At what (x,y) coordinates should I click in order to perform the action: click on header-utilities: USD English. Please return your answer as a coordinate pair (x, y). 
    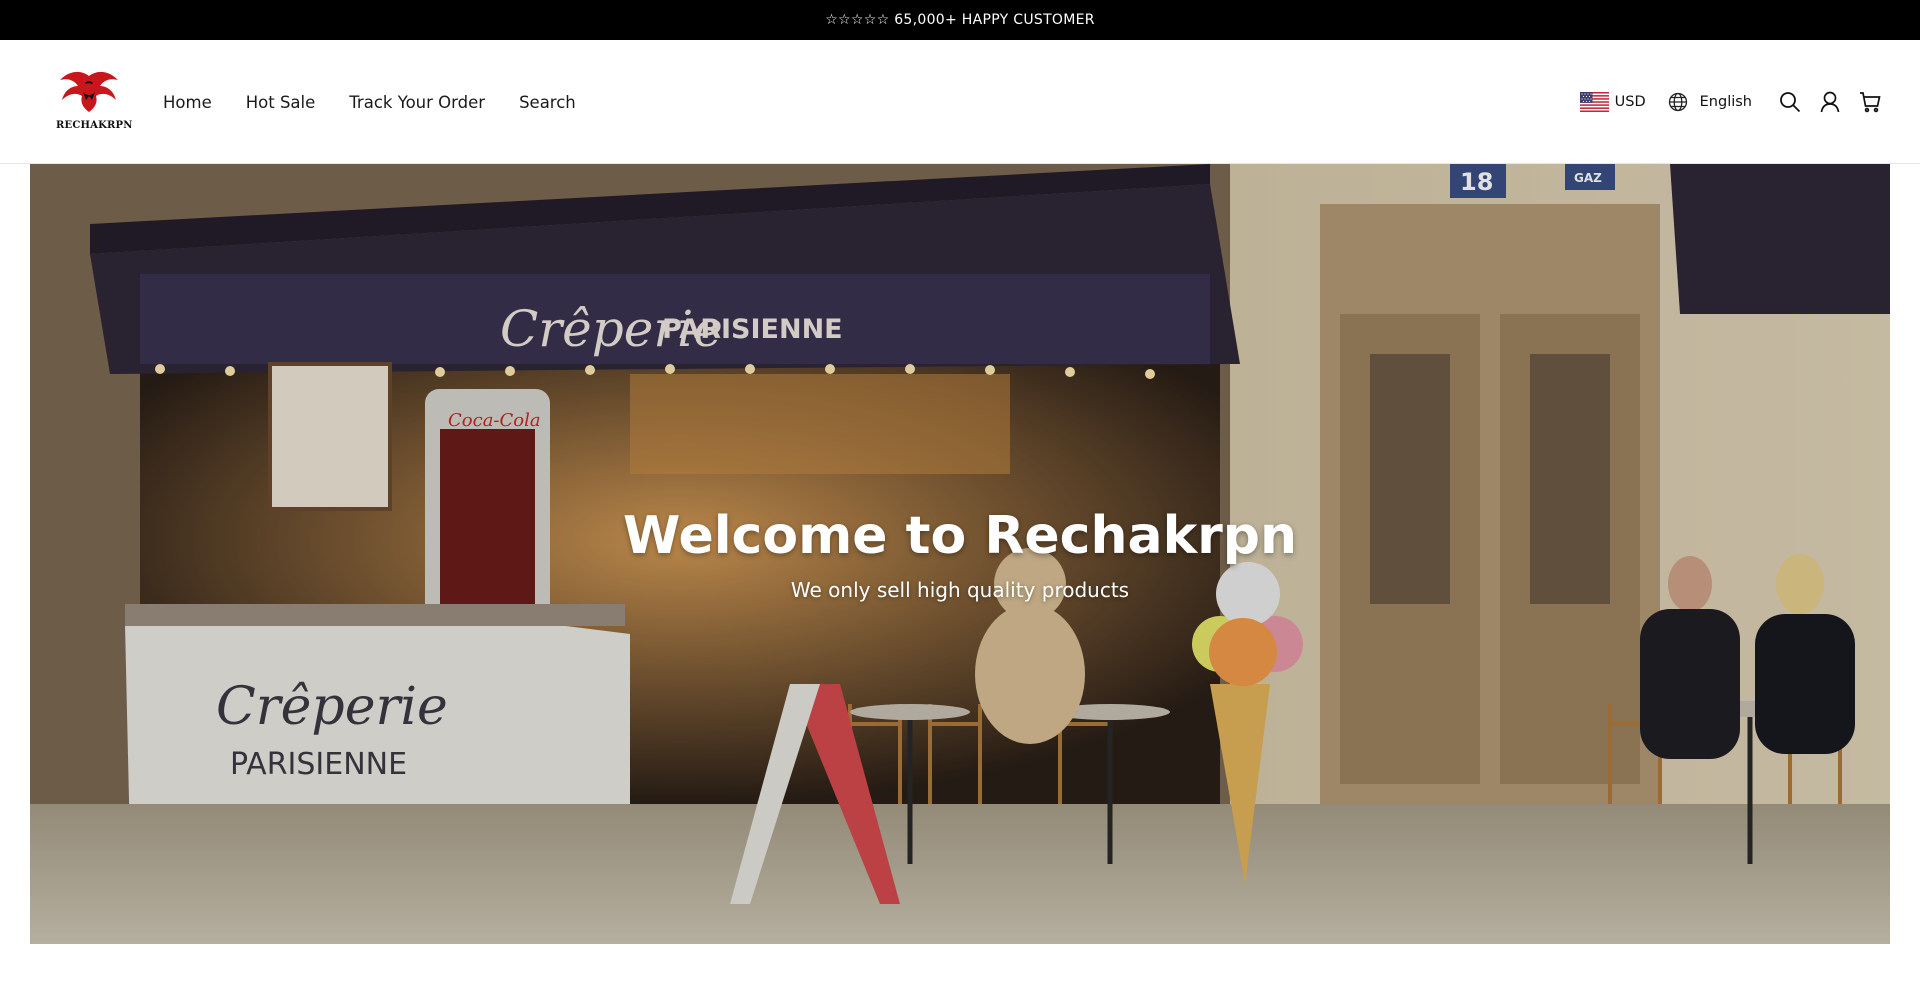
    Looking at the image, I should click on (1734, 102).